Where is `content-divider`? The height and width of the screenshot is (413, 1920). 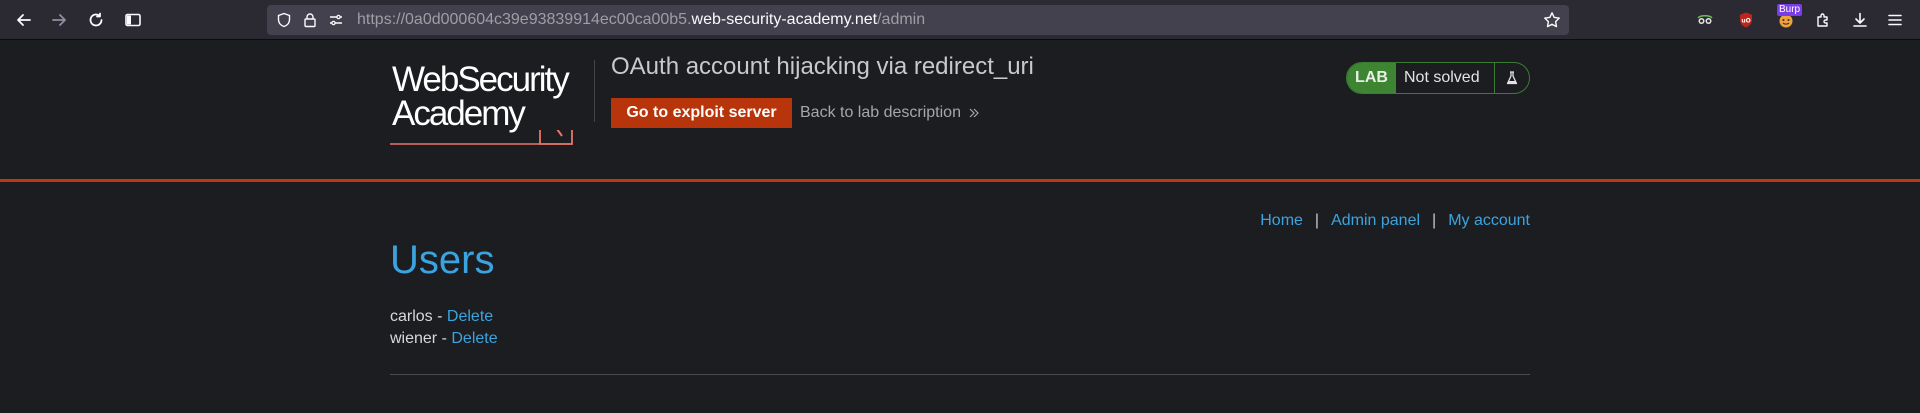
content-divider is located at coordinates (960, 374).